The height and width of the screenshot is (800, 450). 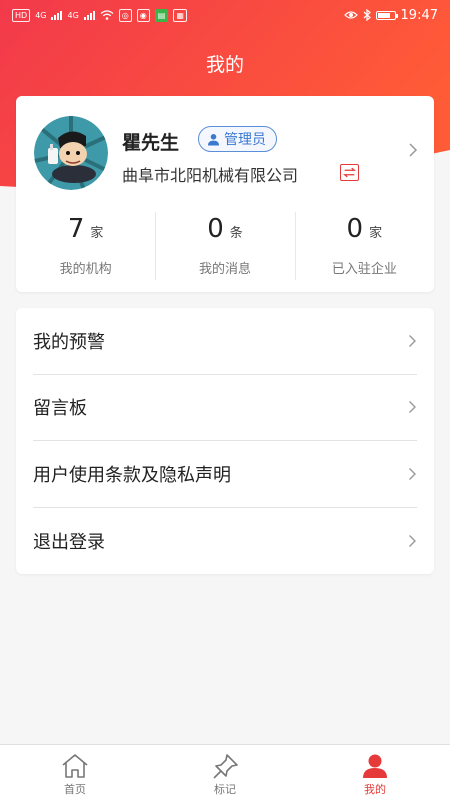 What do you see at coordinates (57, 15) in the screenshot?
I see `signal-bars-icon` at bounding box center [57, 15].